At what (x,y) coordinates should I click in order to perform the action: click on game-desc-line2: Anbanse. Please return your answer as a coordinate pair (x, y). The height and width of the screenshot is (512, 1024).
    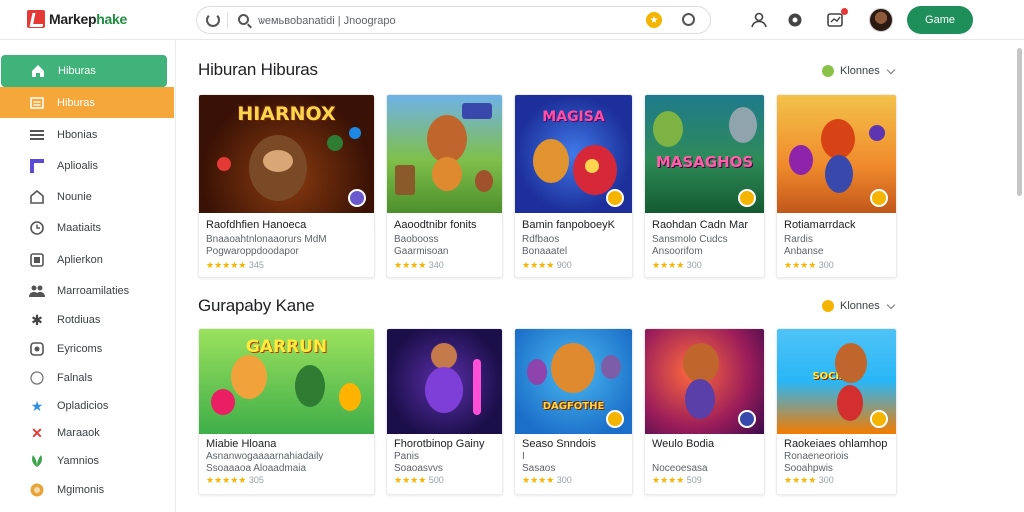
    Looking at the image, I should click on (804, 251).